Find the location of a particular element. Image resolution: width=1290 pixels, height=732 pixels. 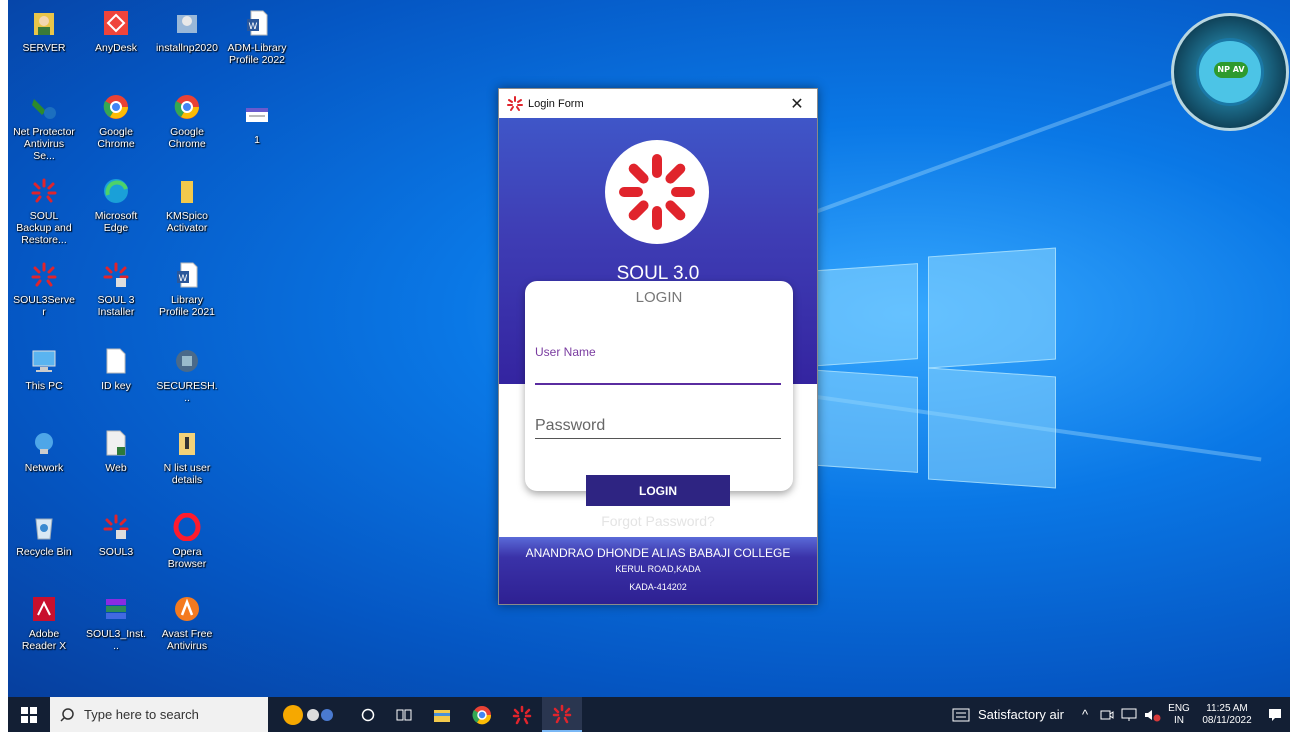

net-protector-icon is located at coordinates (44, 107).